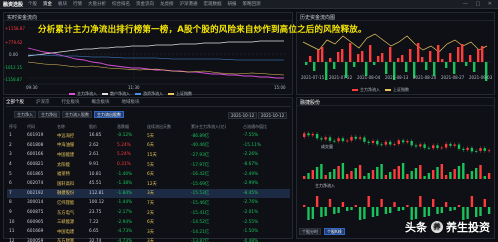 The image size is (498, 242). What do you see at coordinates (148, 146) in the screenshot?
I see `table-row: 2 601808 中海油服 2.62 5.24% 6天 -40.46亿 -15.11%` at bounding box center [148, 146].